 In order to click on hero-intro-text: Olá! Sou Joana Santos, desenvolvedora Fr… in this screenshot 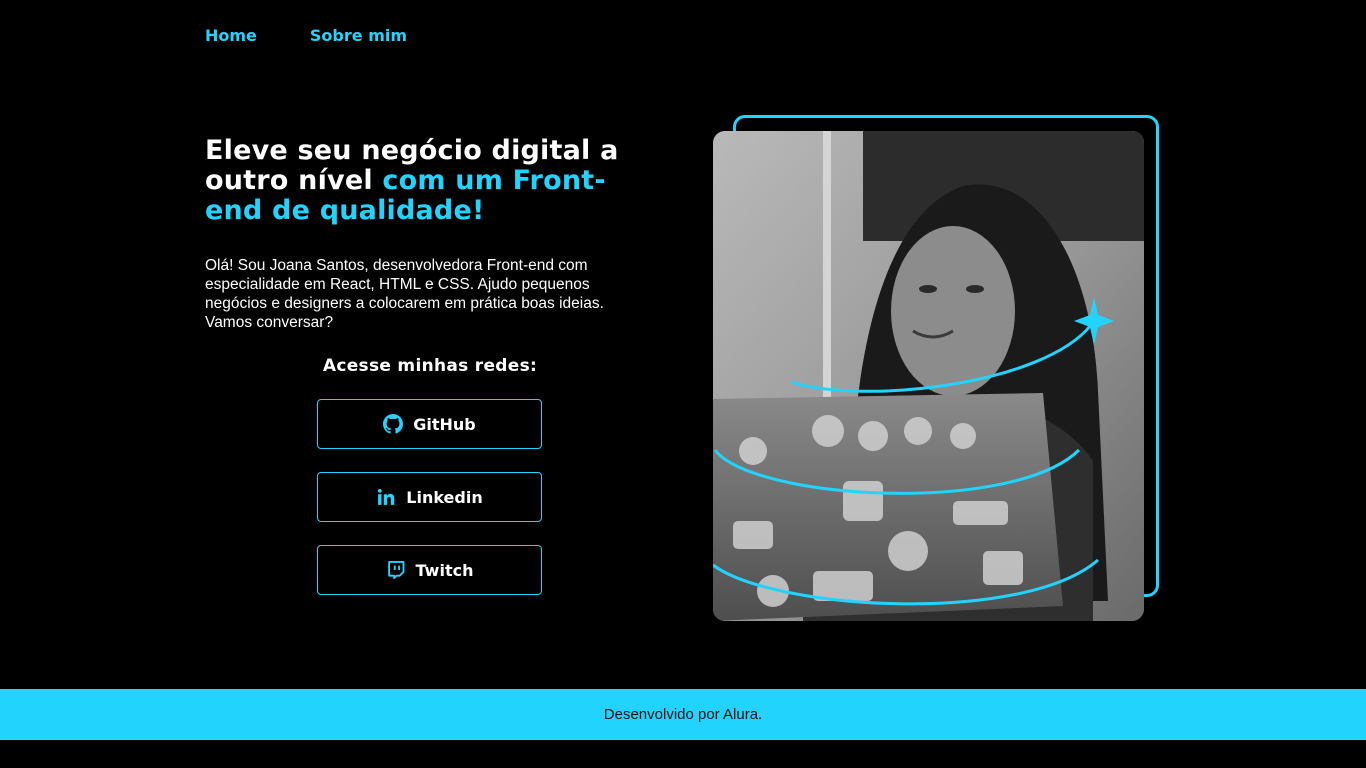, I will do `click(404, 294)`.